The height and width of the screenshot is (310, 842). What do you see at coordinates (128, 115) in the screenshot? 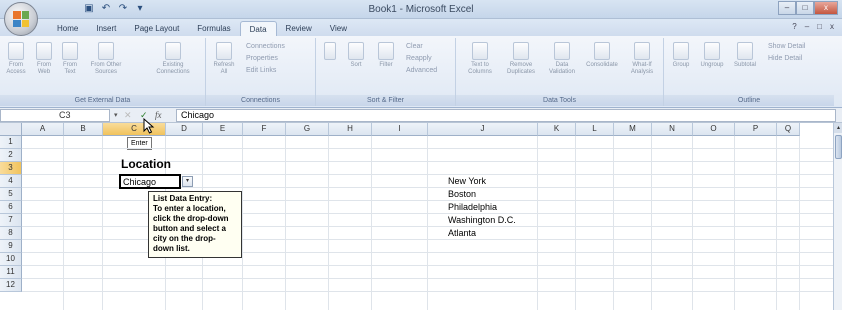
I see `cancel-icon: ✕` at bounding box center [128, 115].